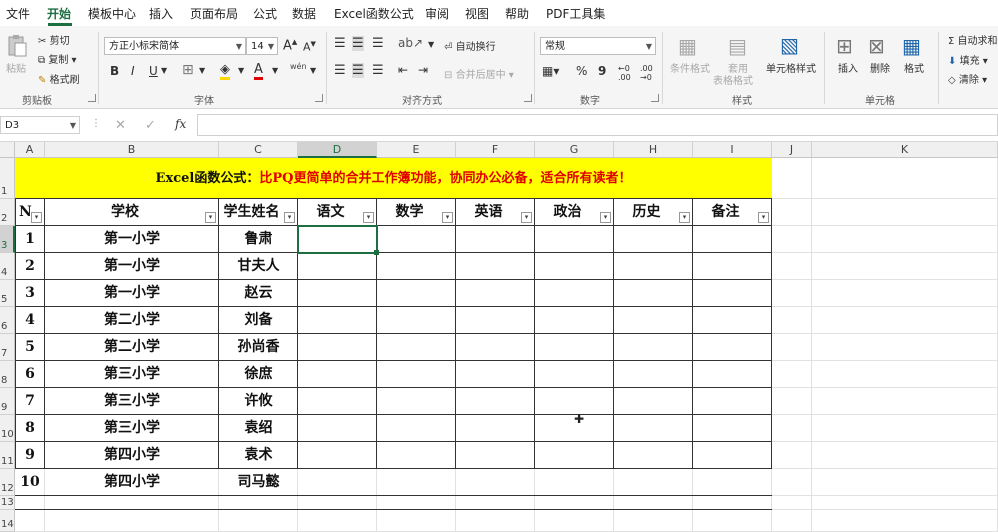 Image resolution: width=998 pixels, height=532 pixels. I want to click on table-cell: 徐庶, so click(258, 374).